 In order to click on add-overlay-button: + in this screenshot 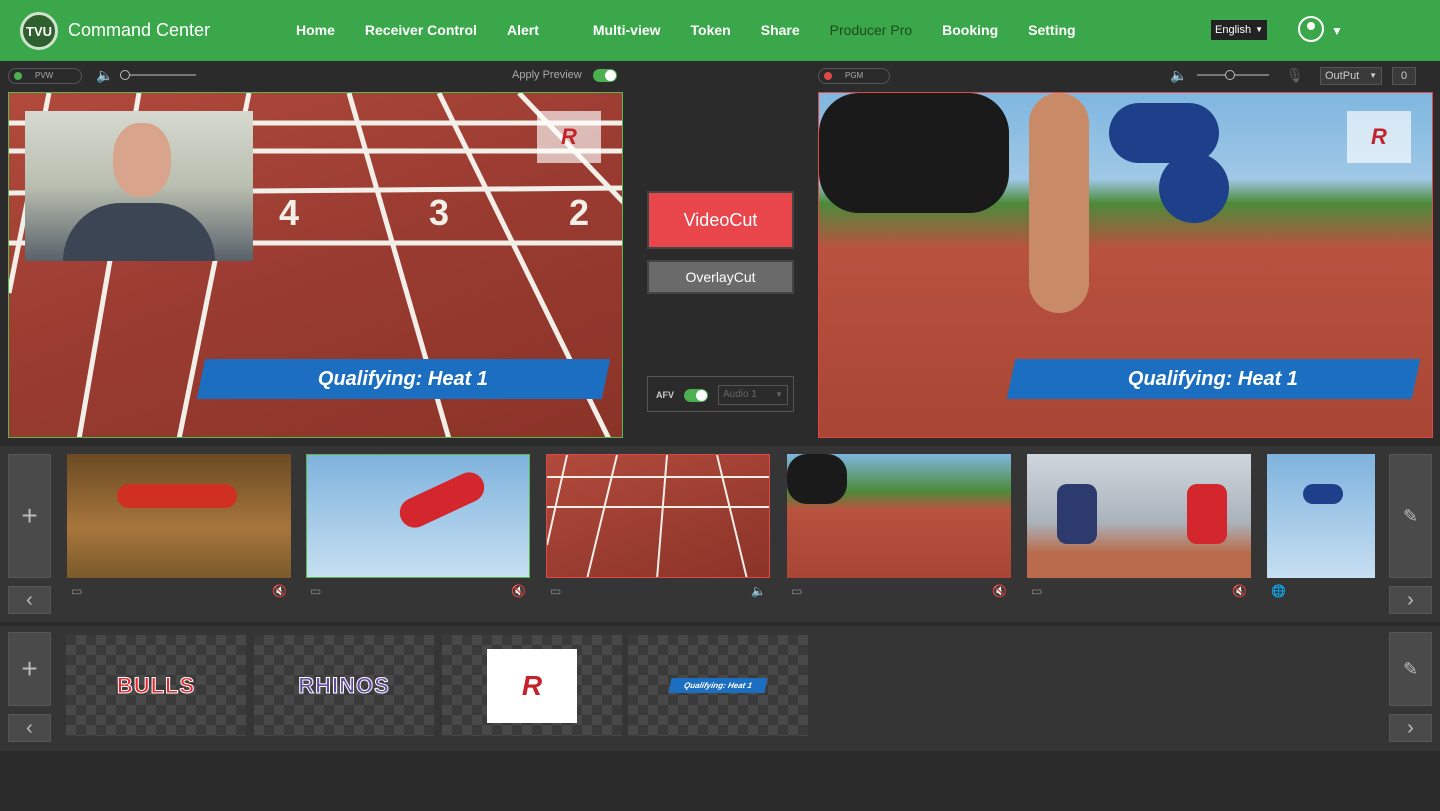, I will do `click(29, 669)`.